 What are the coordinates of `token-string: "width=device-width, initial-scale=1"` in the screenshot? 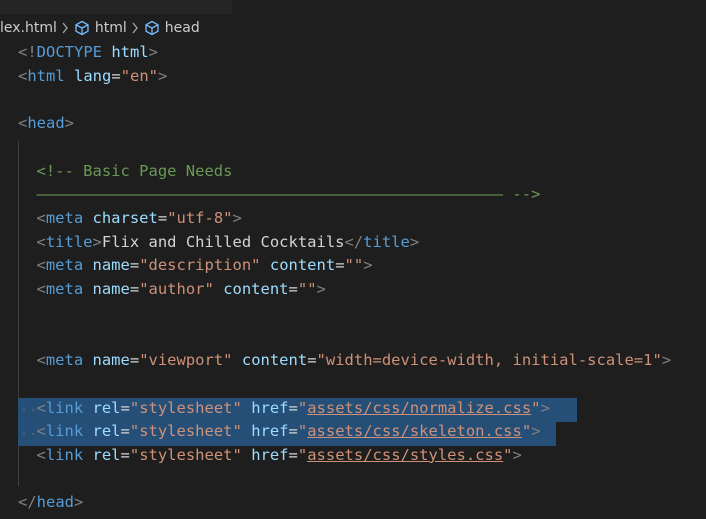 It's located at (489, 360).